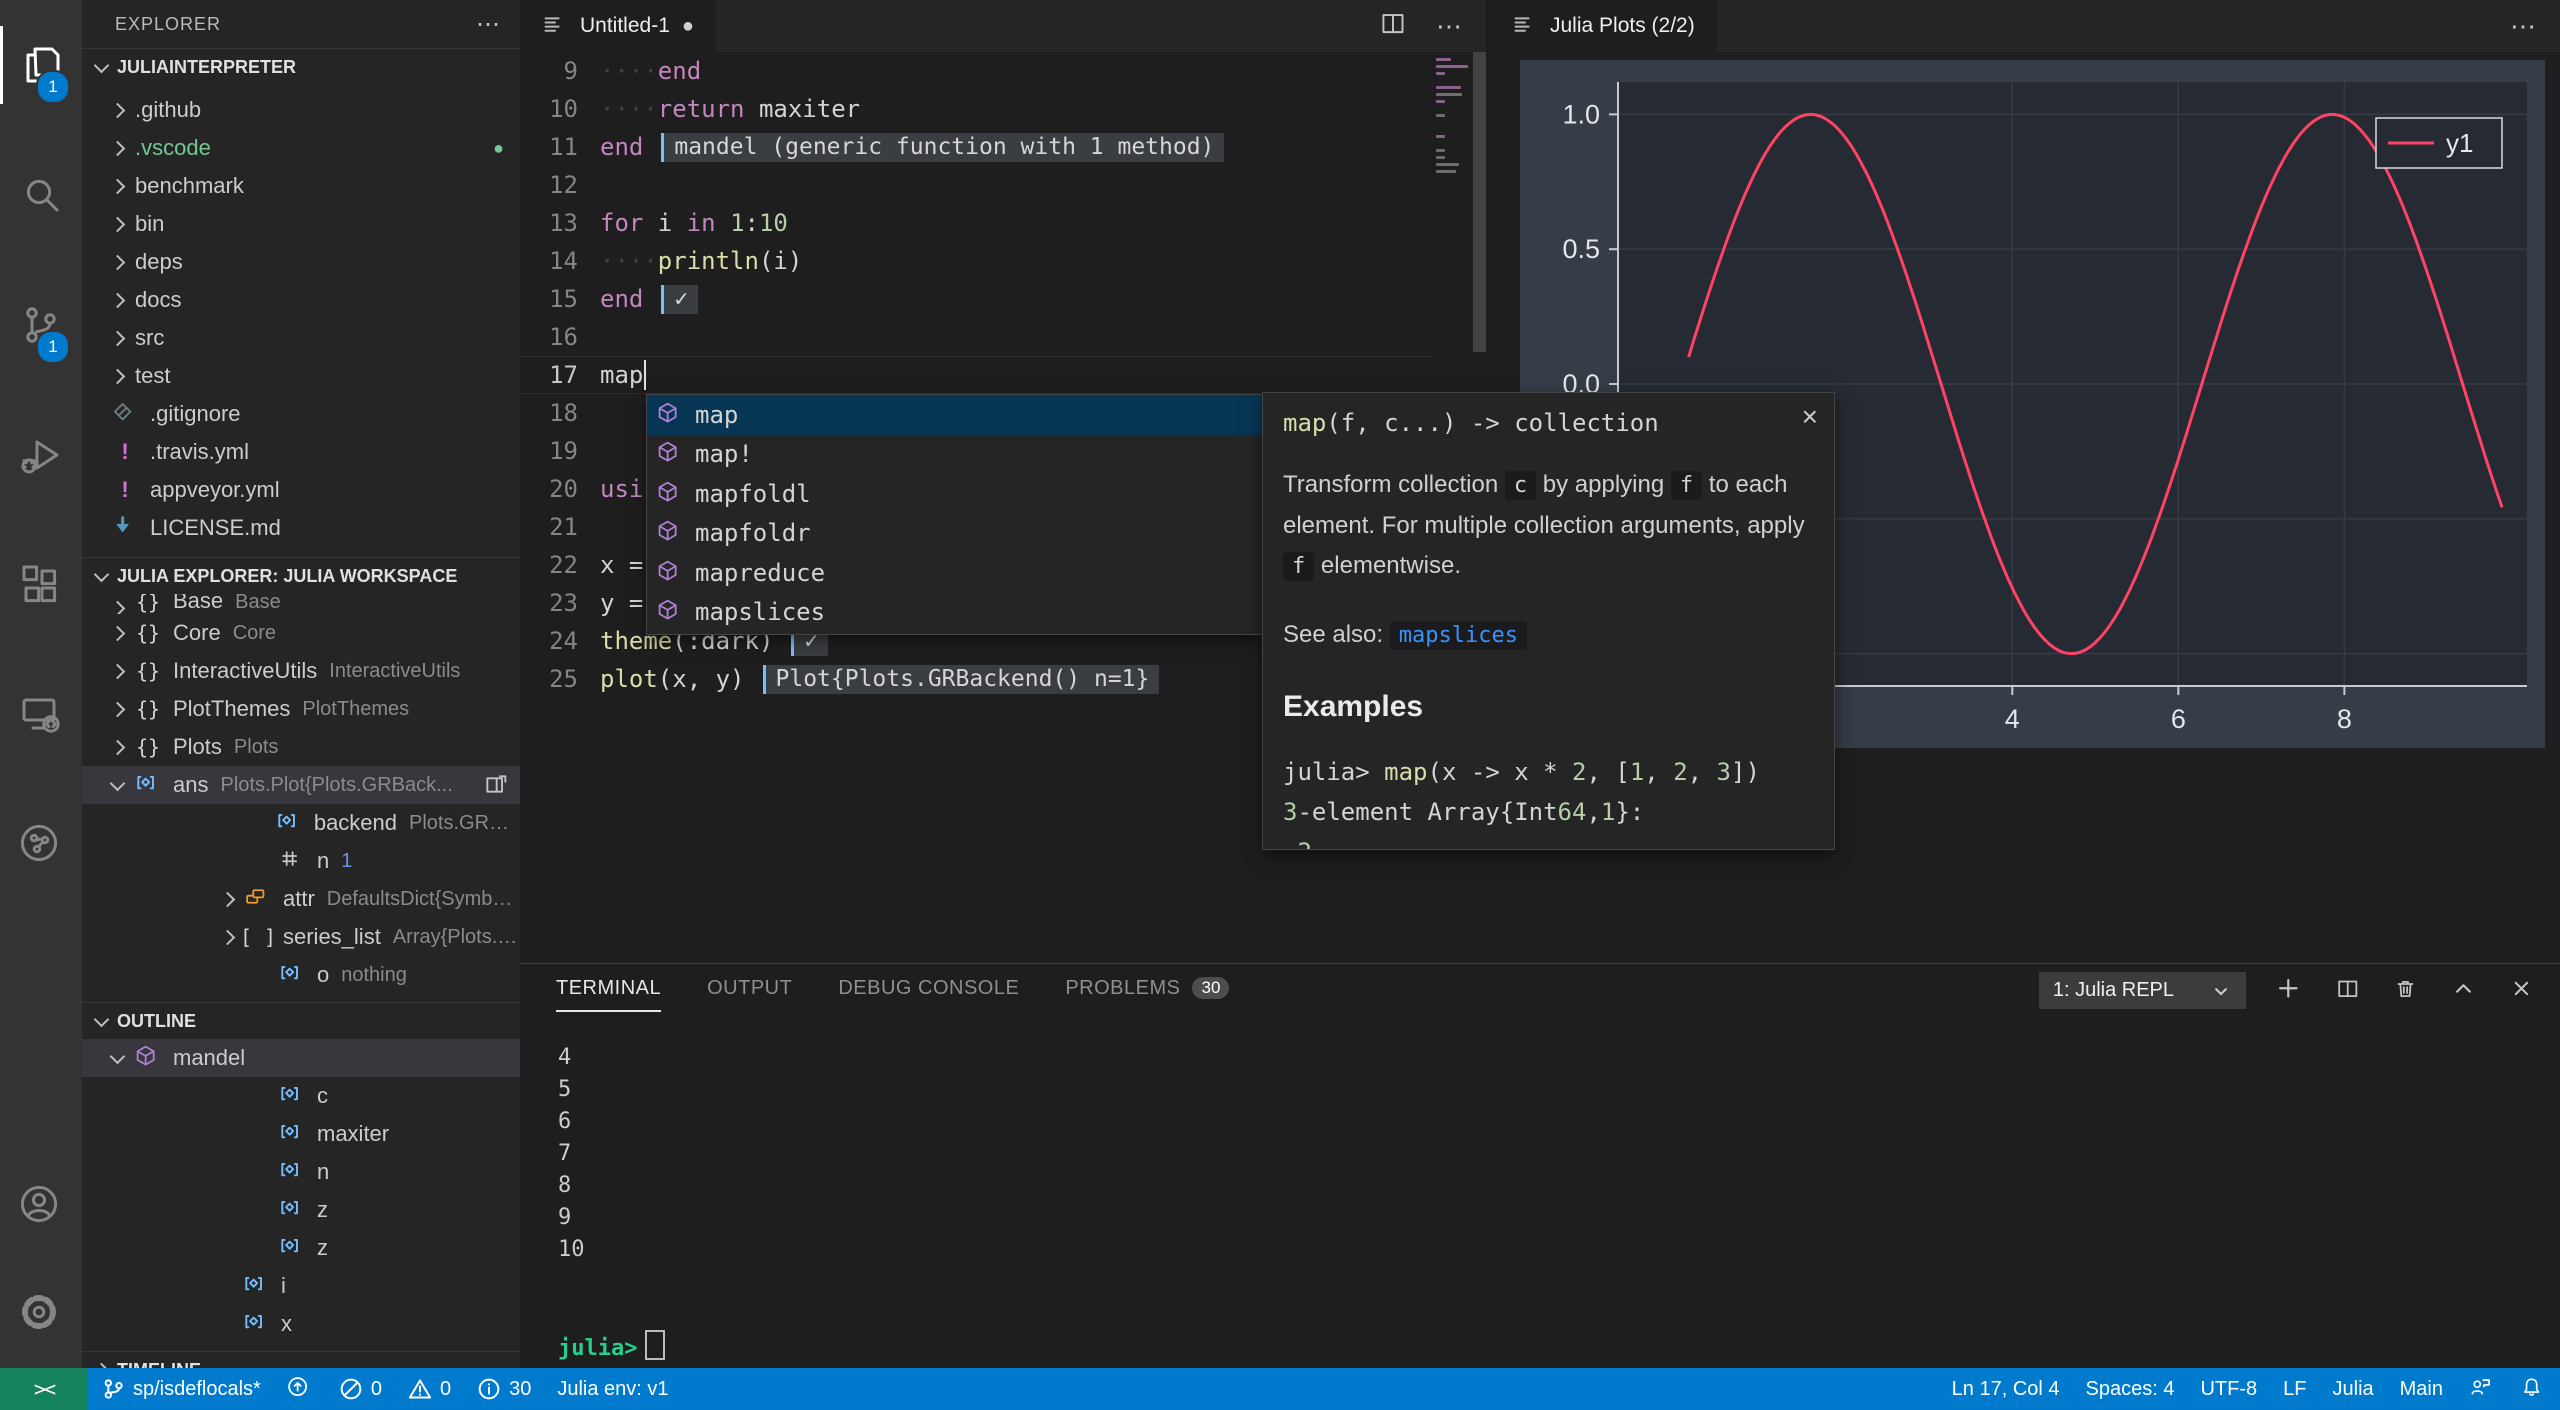  Describe the element at coordinates (301, 338) in the screenshot. I see `tree-row: src` at that location.